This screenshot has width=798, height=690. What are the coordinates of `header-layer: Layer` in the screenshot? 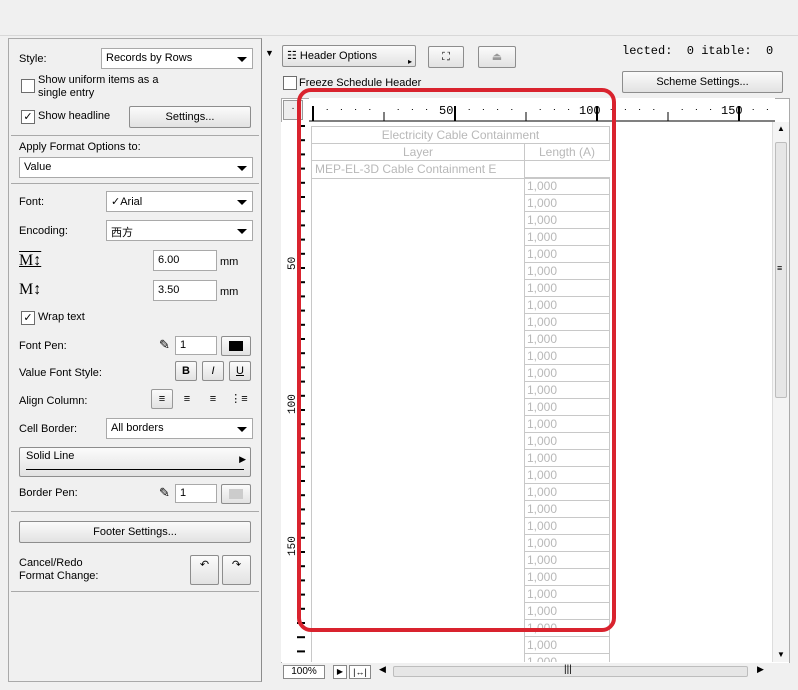 It's located at (418, 152).